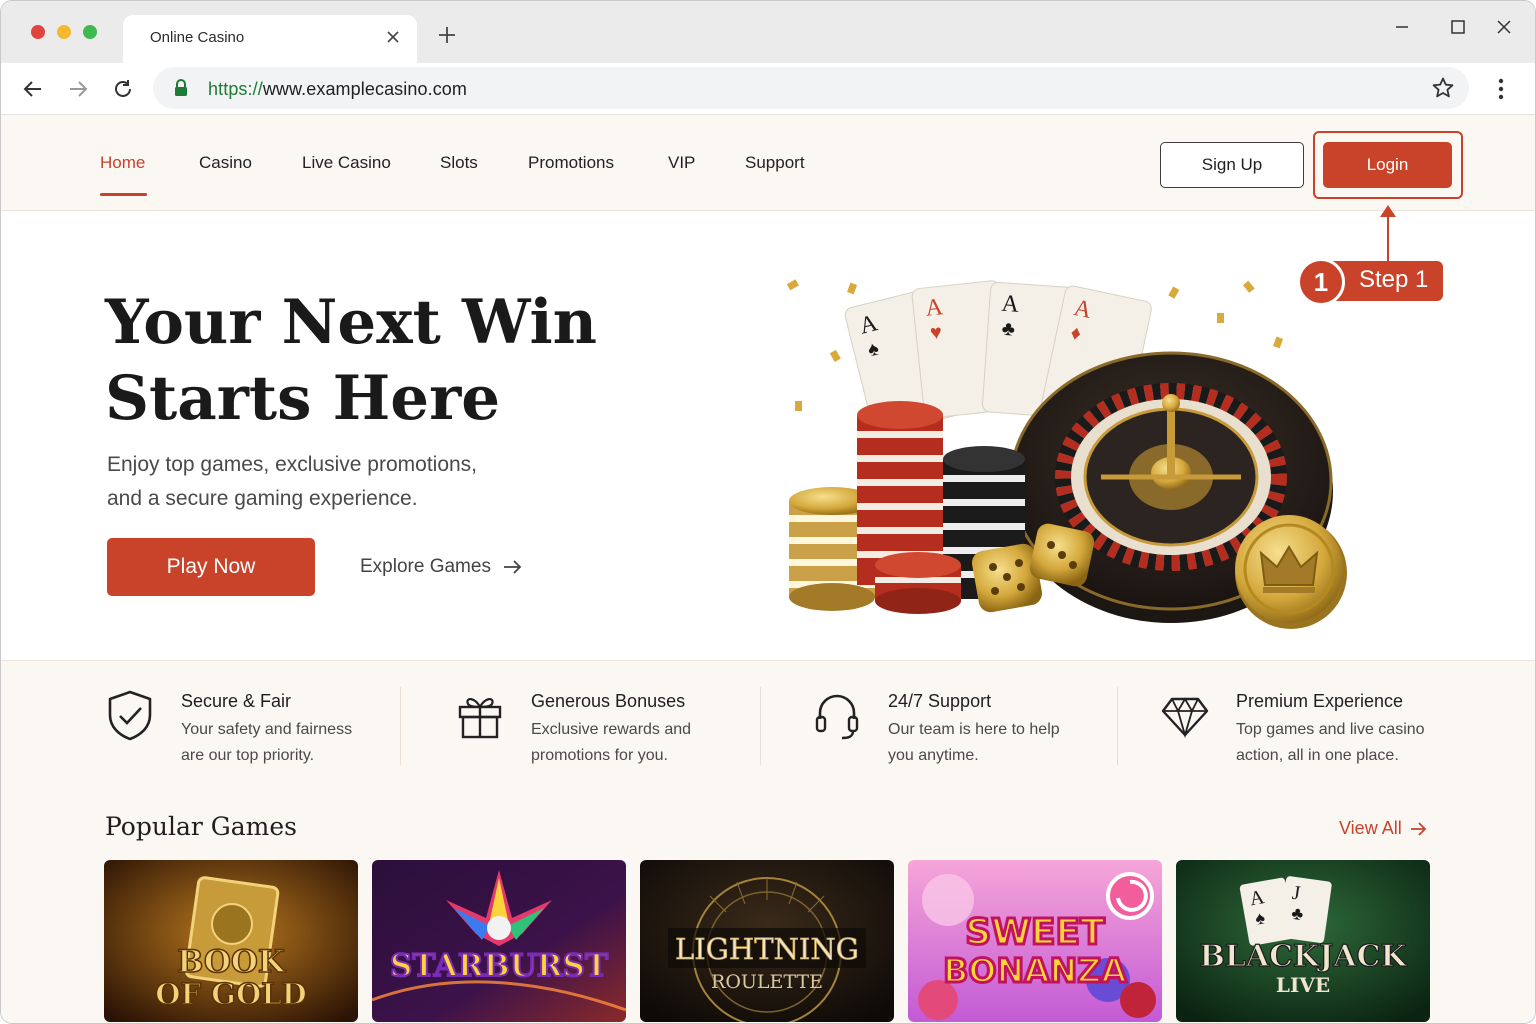 This screenshot has width=1536, height=1024. I want to click on hero-casino-illustration: A♠ A♥ A♣ A♦, so click(1066, 454).